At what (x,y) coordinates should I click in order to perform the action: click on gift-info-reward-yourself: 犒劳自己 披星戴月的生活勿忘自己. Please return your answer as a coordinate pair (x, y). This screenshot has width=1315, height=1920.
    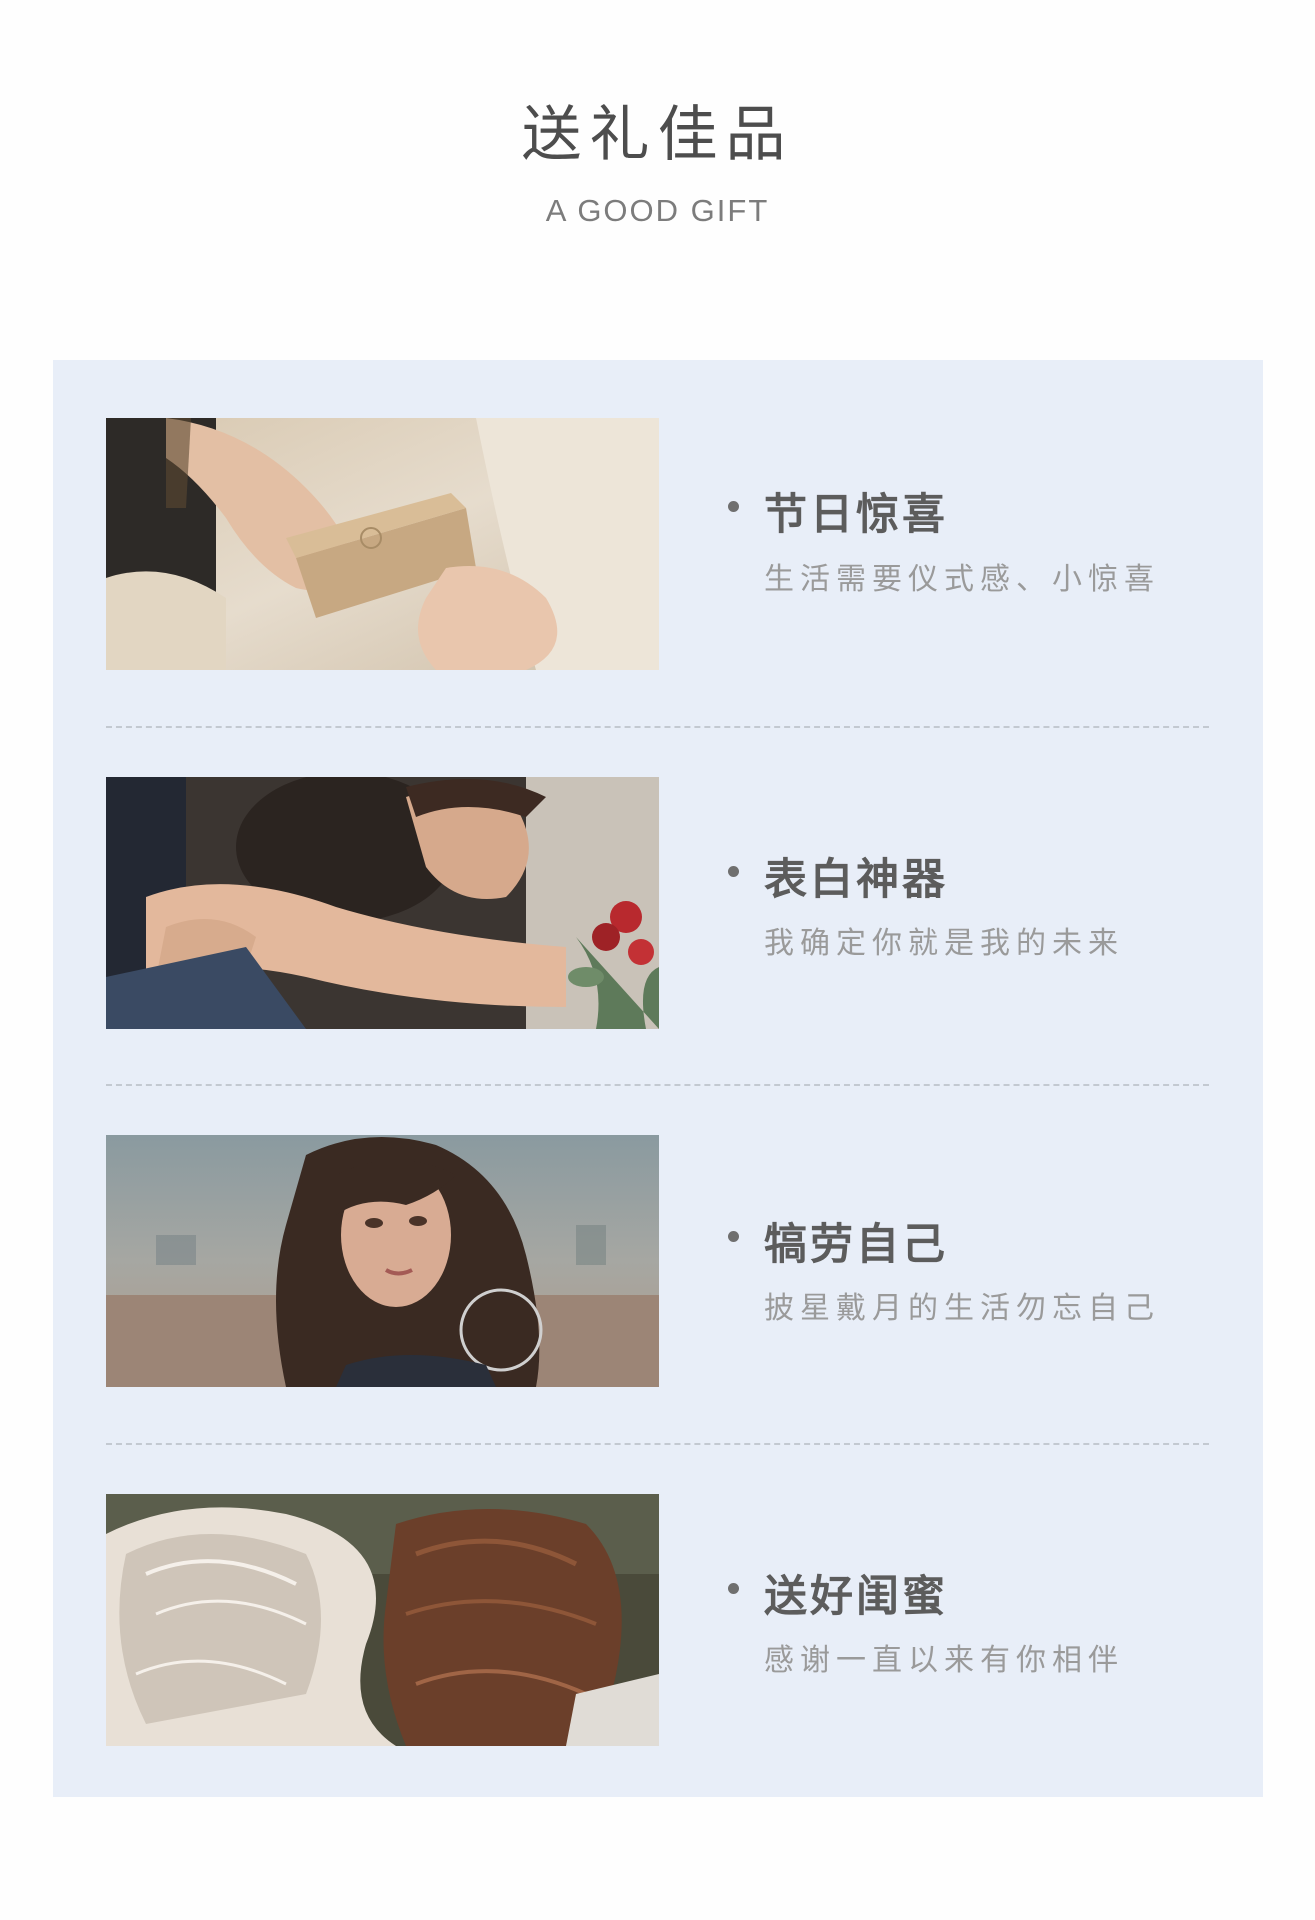
    Looking at the image, I should click on (958, 1261).